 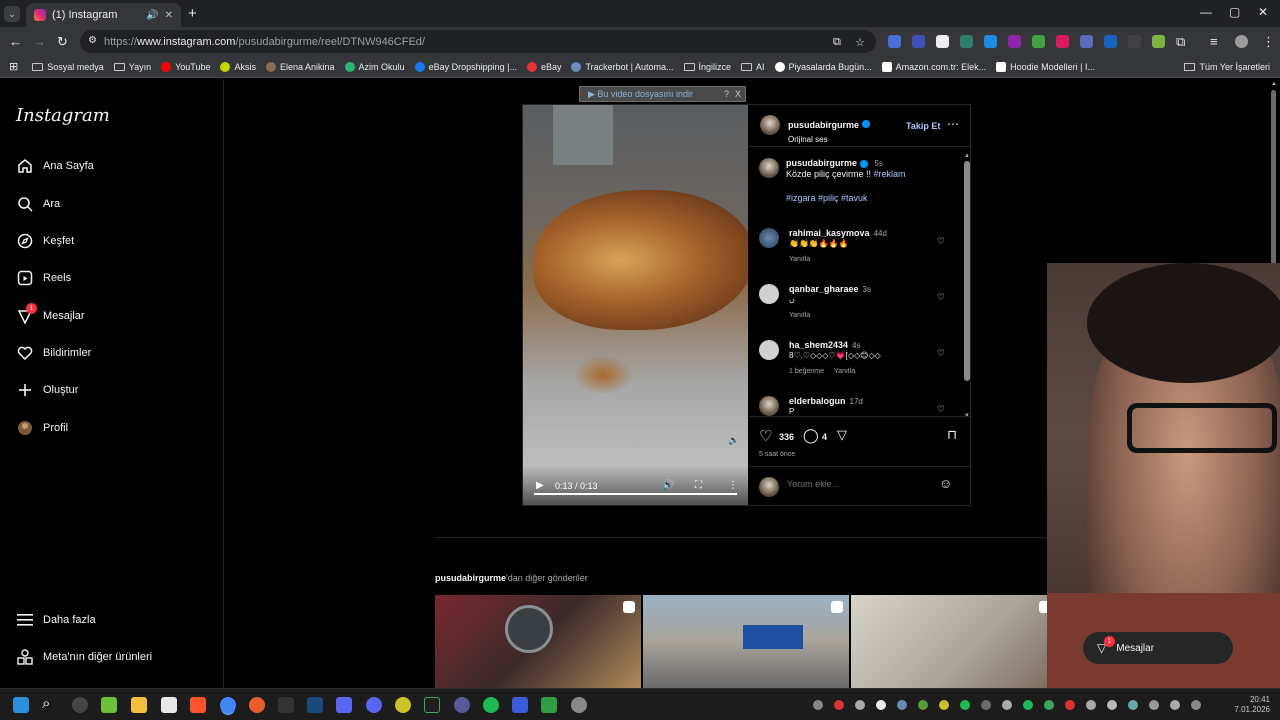 What do you see at coordinates (50, 314) in the screenshot?
I see `sidebar-item-mesajlar: 1 Mesajlar` at bounding box center [50, 314].